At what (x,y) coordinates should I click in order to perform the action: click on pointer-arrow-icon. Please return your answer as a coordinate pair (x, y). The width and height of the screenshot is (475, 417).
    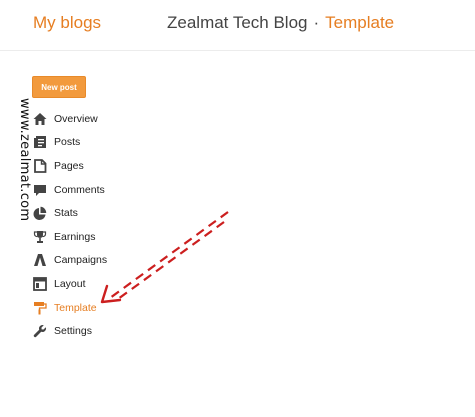
    Looking at the image, I should click on (164, 257).